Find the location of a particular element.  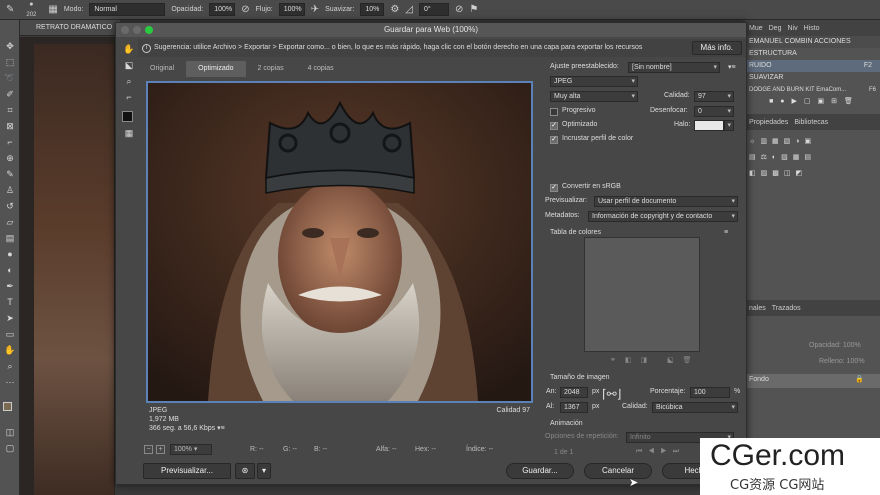

opacity-input: 100% is located at coordinates (222, 9).